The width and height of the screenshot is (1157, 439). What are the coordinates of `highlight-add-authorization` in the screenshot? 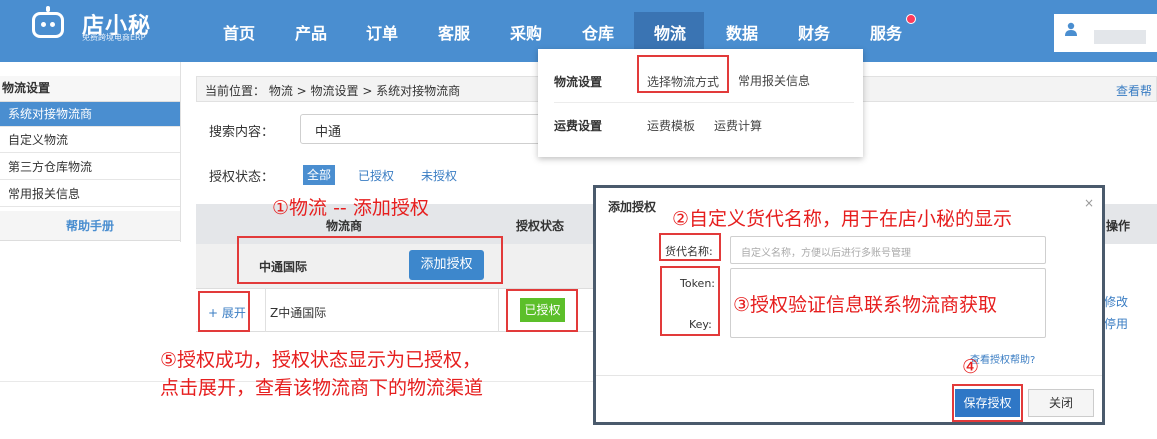 It's located at (370, 260).